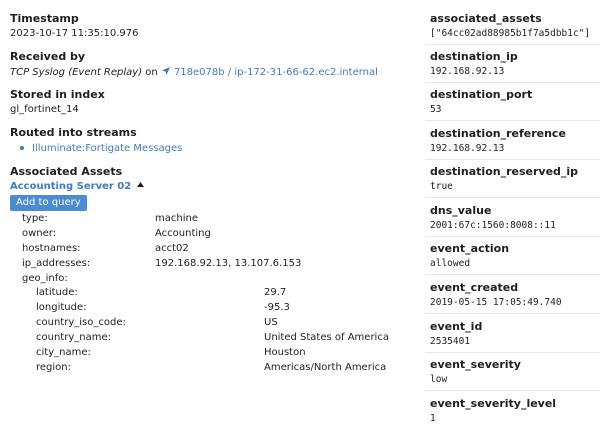 This screenshot has width=600, height=429. I want to click on stream-list-item: Illuminate:Fortigate Messages, so click(101, 148).